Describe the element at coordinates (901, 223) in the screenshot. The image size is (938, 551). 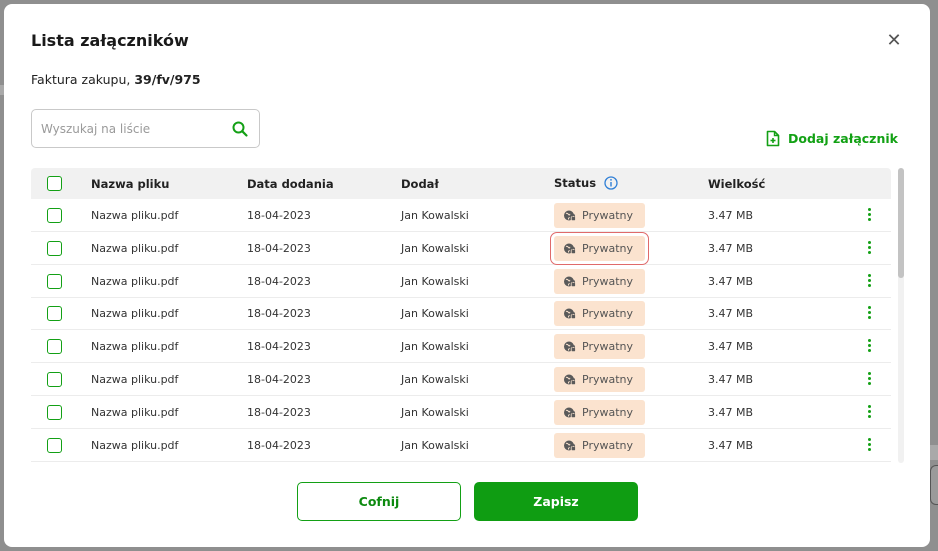
I see `scrollbar-thumb` at that location.